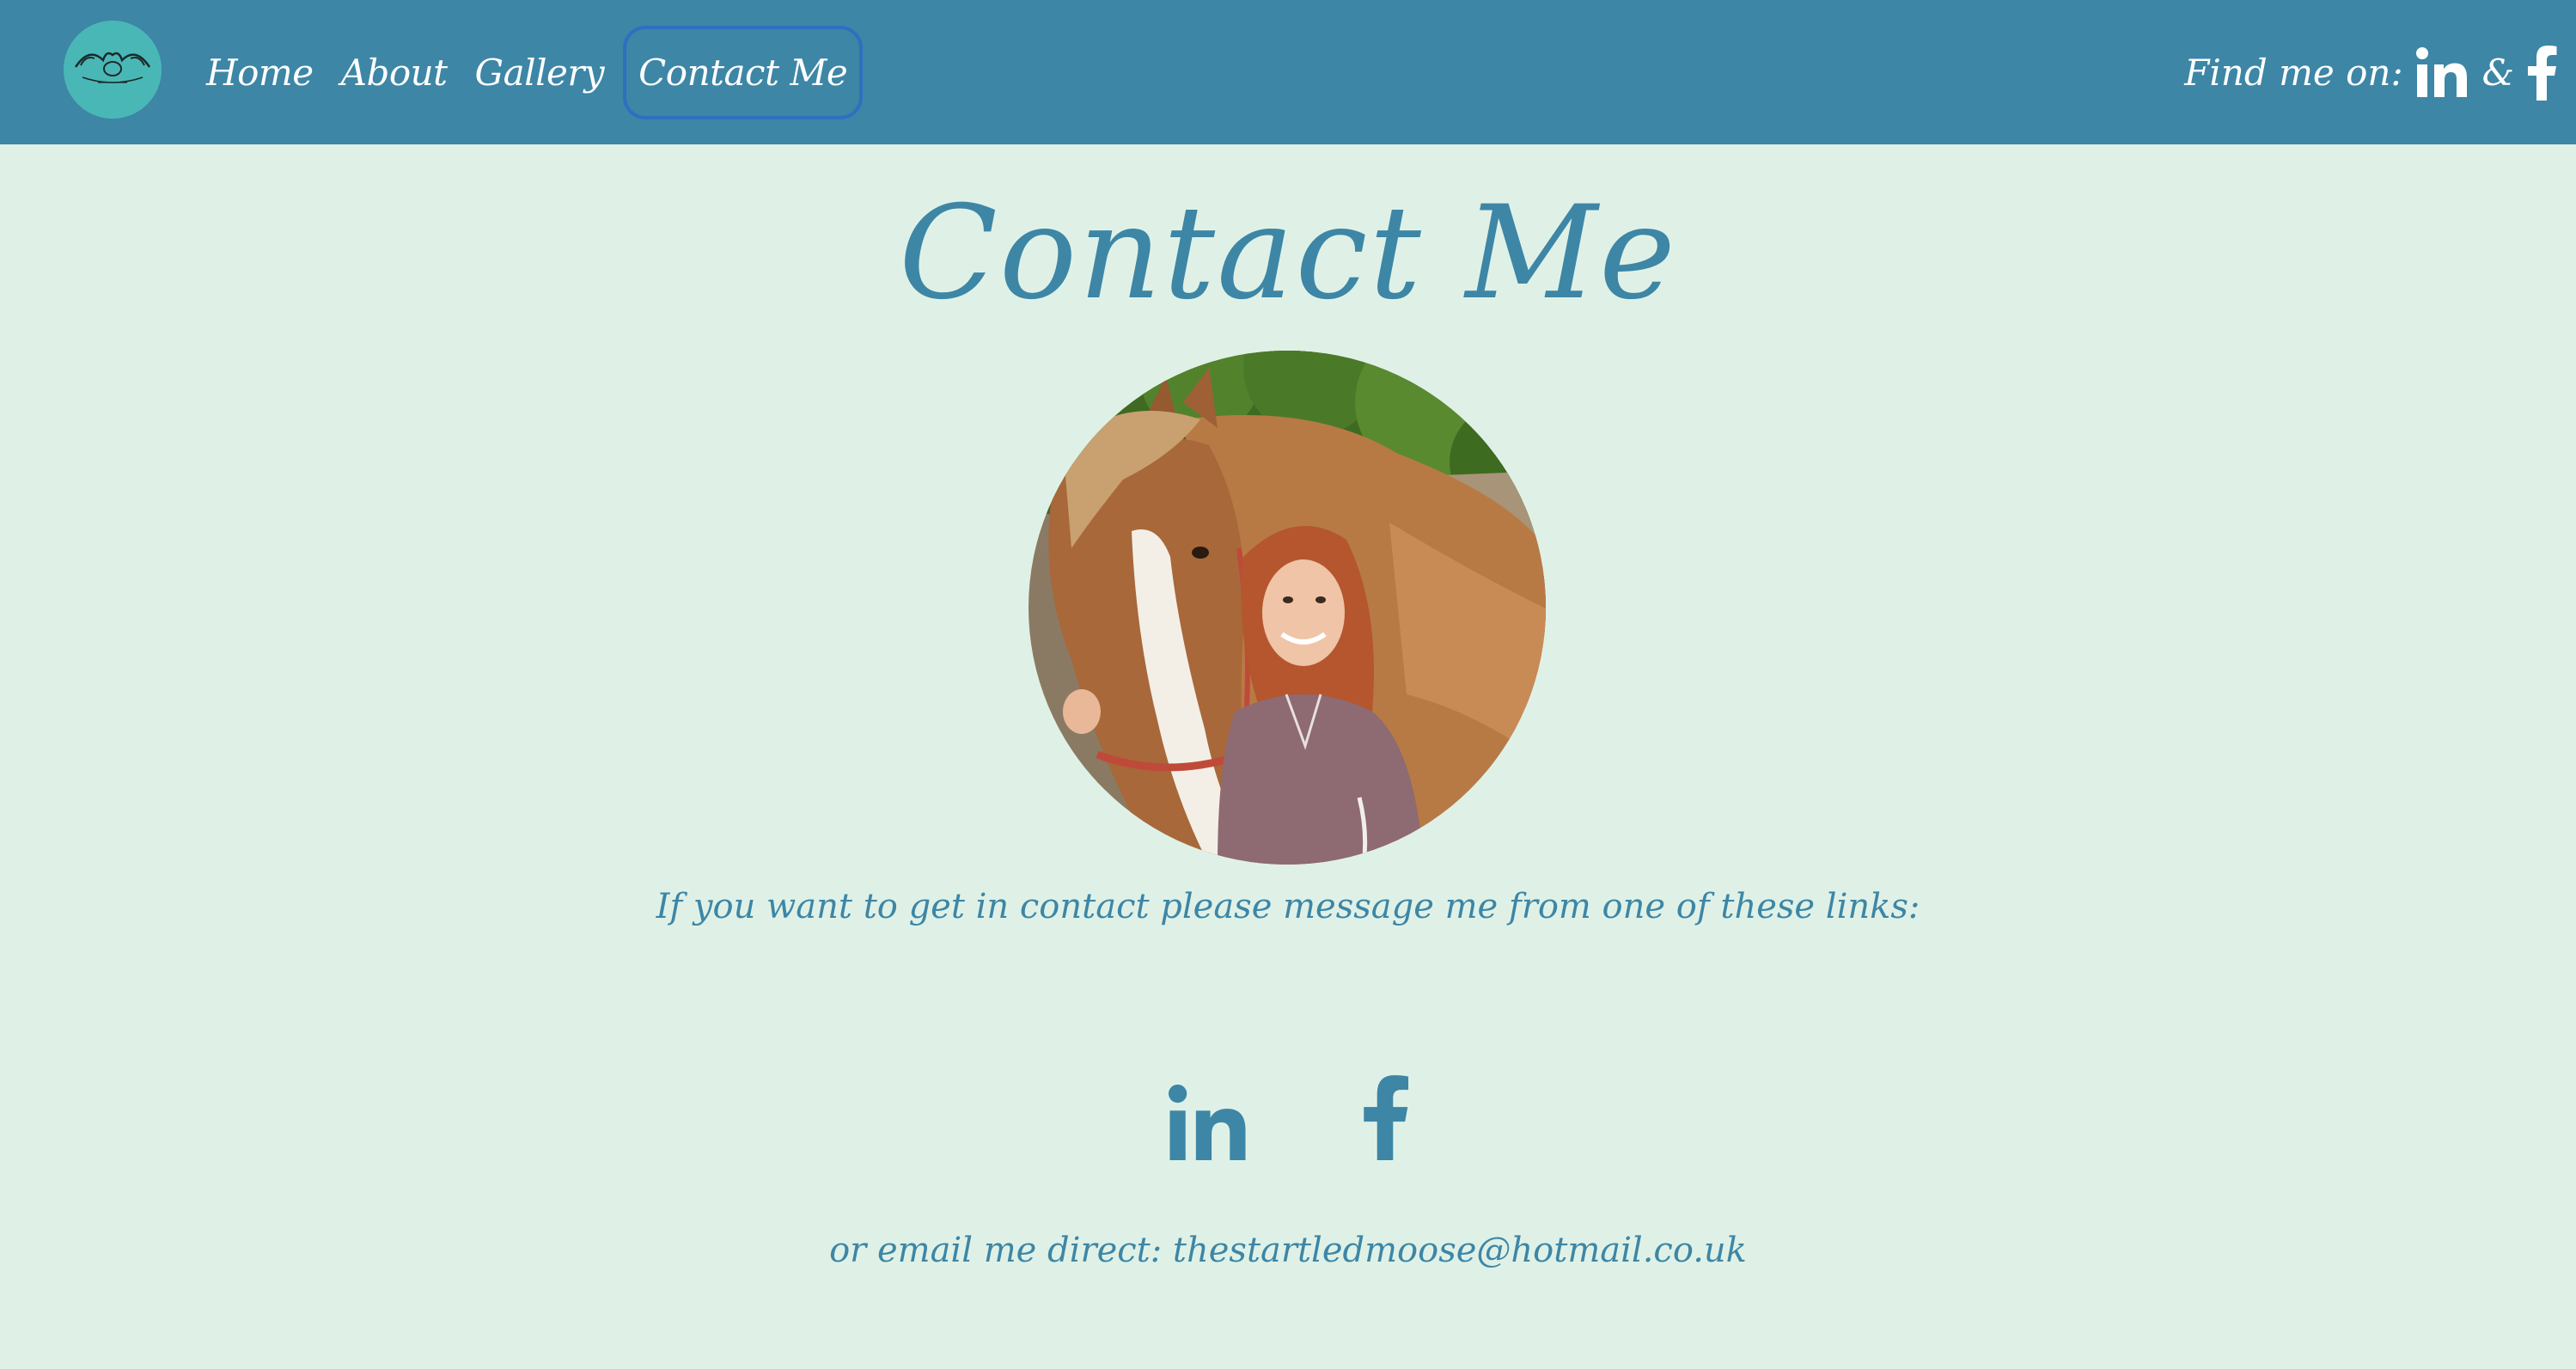 The width and height of the screenshot is (2576, 1369). I want to click on profile-photo, so click(1287, 608).